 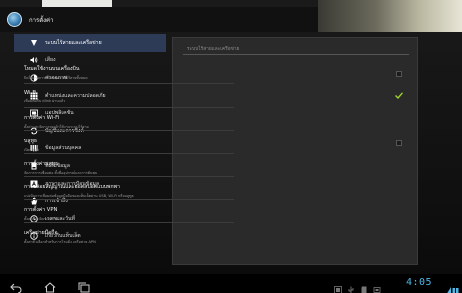 I want to click on airplane-mode-checkbox, so click(x=399, y=74).